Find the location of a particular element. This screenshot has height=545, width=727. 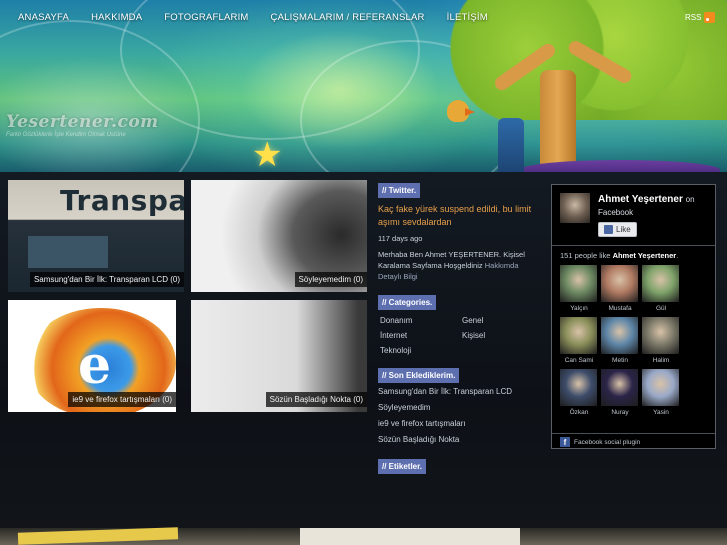

avatar is located at coordinates (575, 208).